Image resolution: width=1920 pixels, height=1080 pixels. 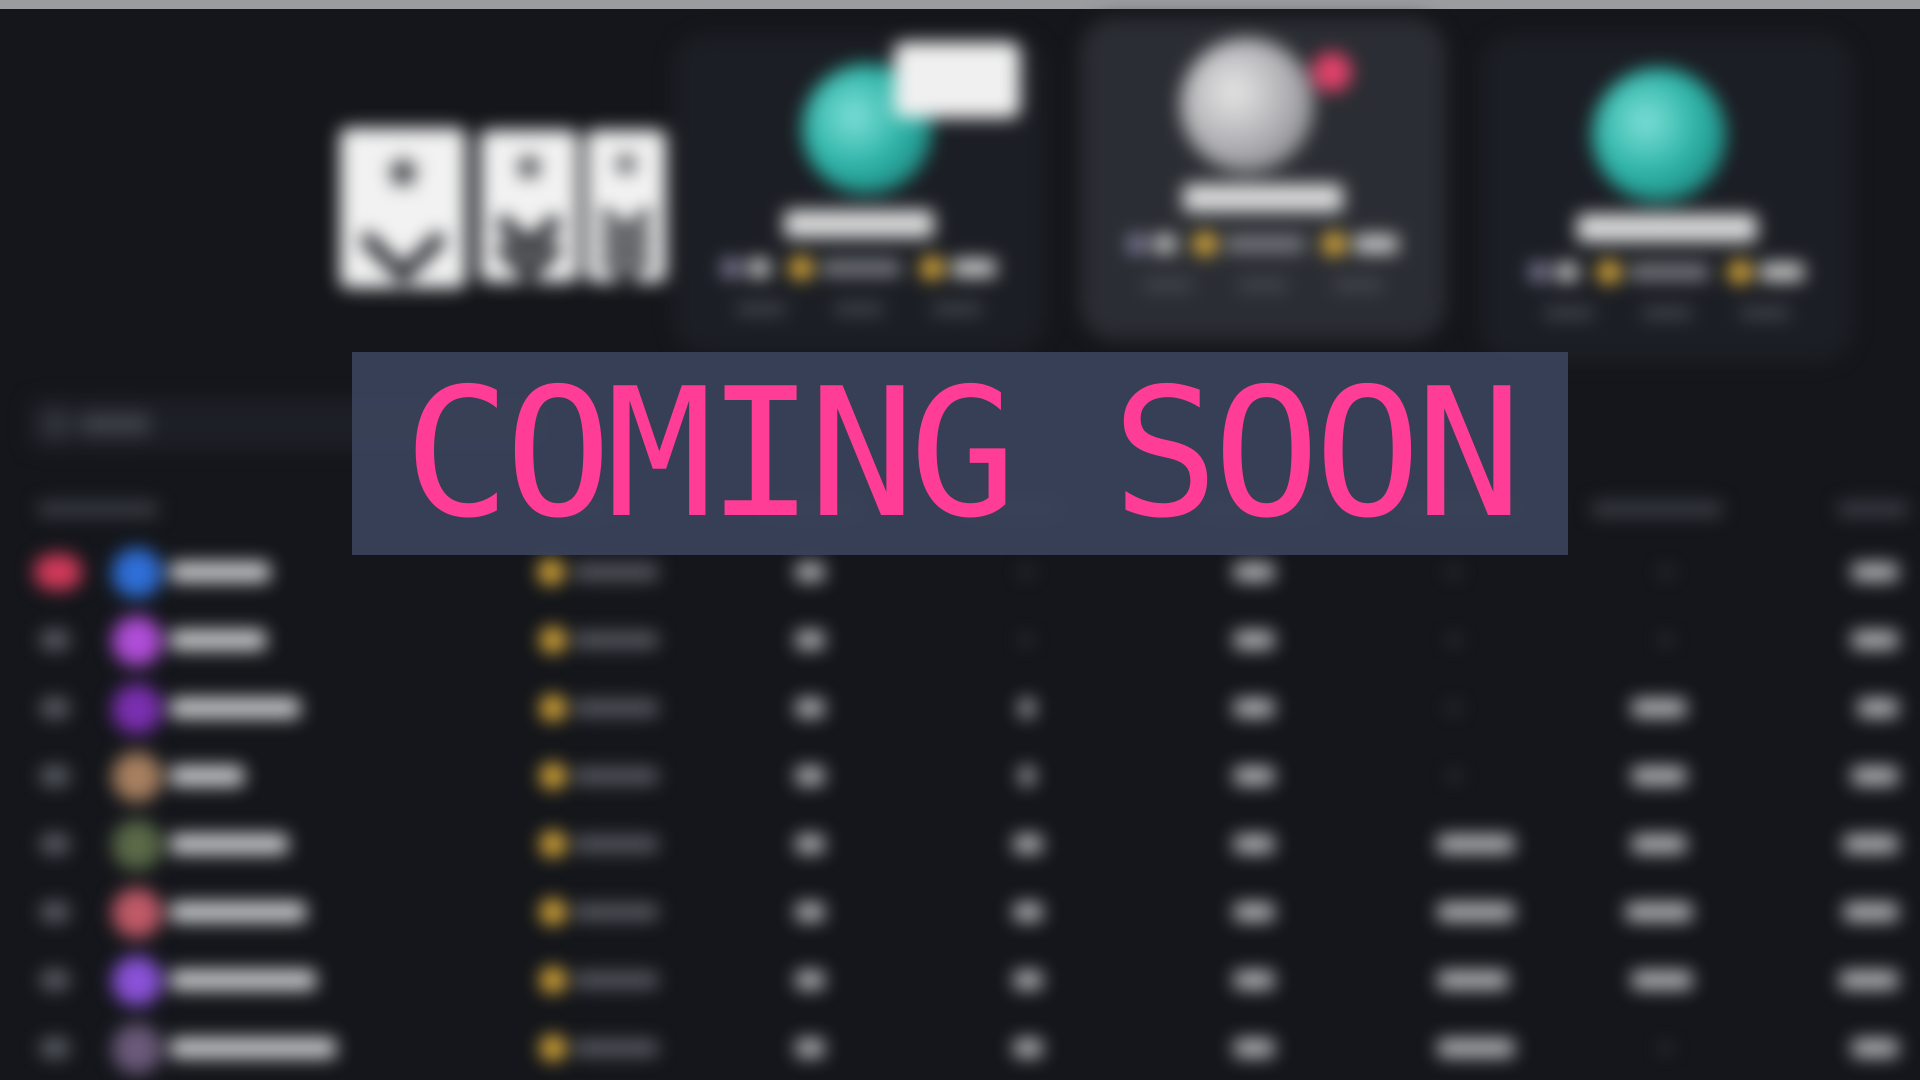 What do you see at coordinates (1247, 105) in the screenshot?
I see `silver-globe-avatar-icon` at bounding box center [1247, 105].